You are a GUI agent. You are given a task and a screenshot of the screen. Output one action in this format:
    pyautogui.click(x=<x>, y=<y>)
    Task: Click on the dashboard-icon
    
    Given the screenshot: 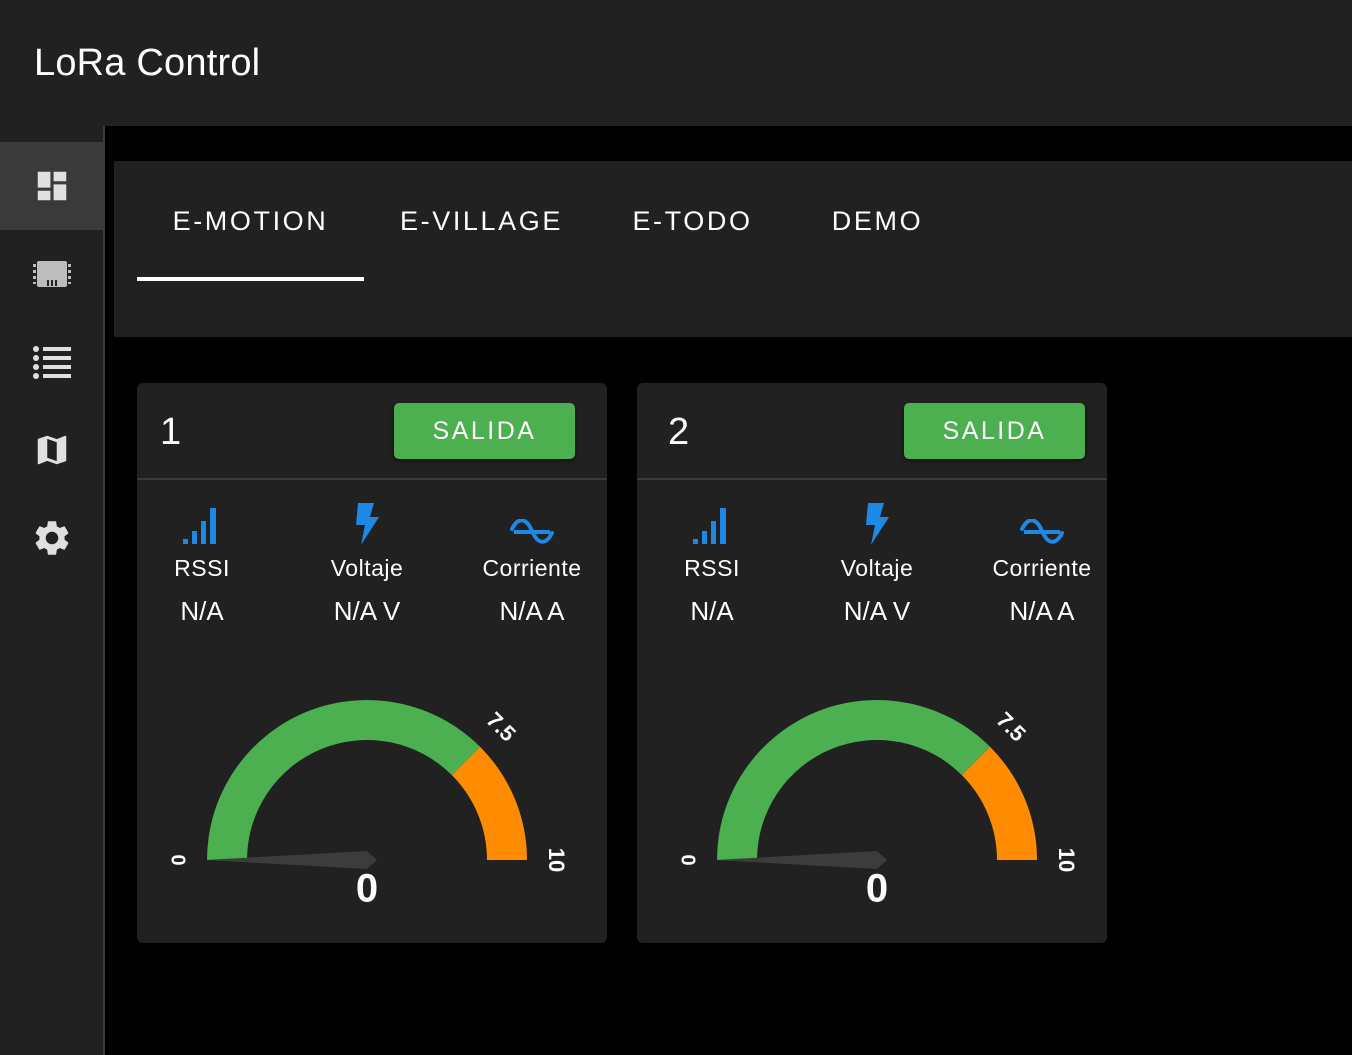 What is the action you would take?
    pyautogui.click(x=51, y=186)
    